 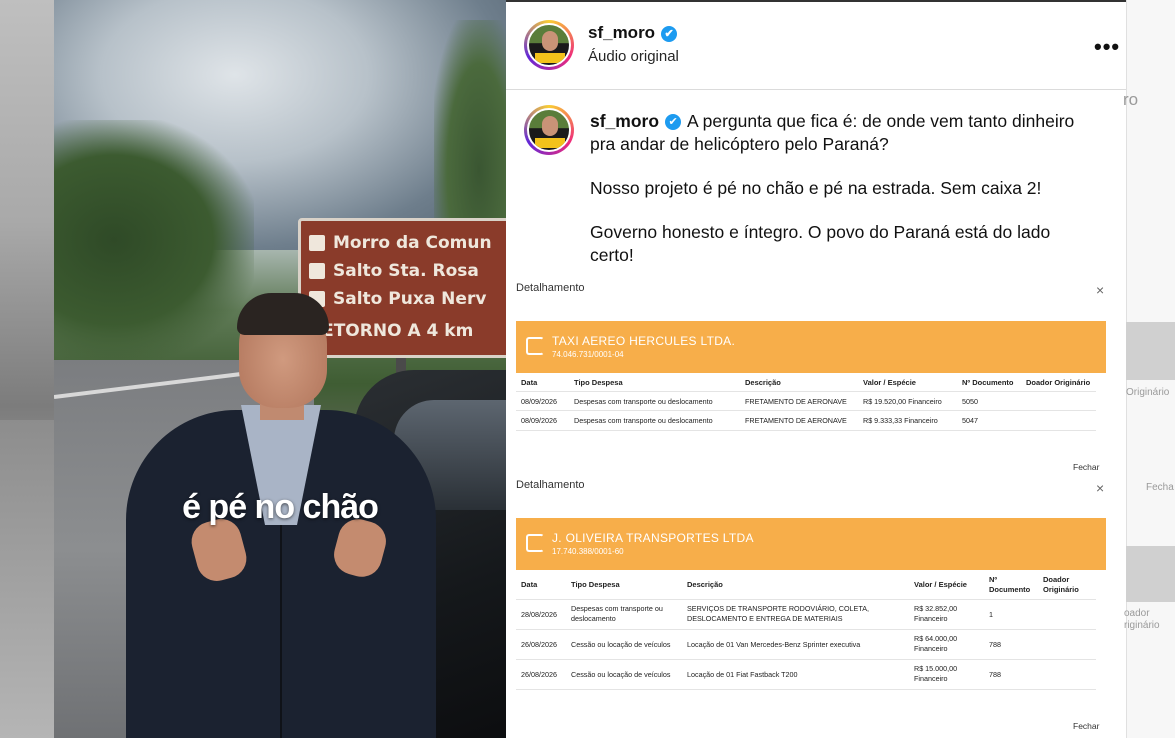 What do you see at coordinates (621, 32) in the screenshot?
I see `username-link: sf_moro` at bounding box center [621, 32].